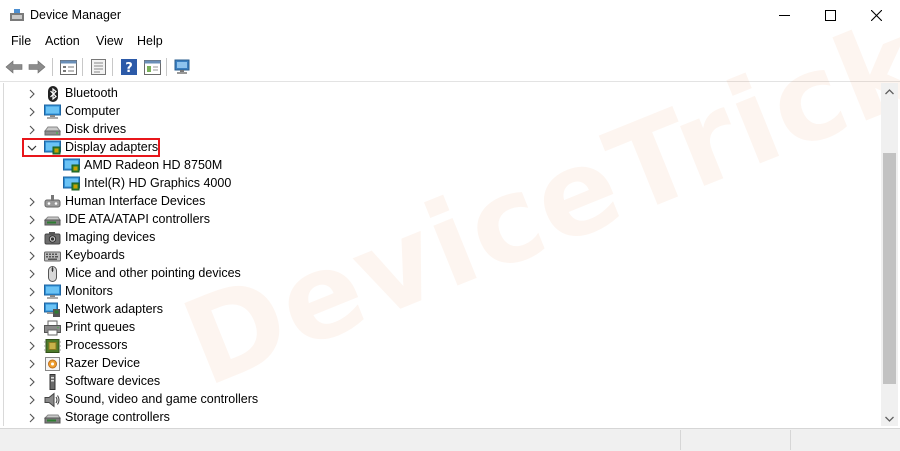  What do you see at coordinates (109, 41) in the screenshot?
I see `menu-view: View` at bounding box center [109, 41].